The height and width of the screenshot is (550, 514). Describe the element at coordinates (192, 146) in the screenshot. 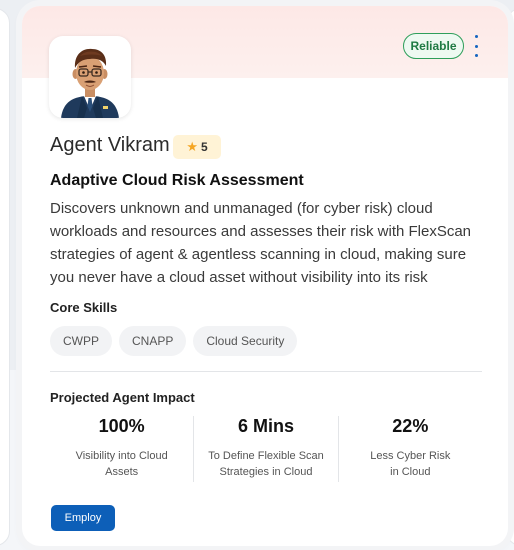

I see `star-icon: ★` at that location.